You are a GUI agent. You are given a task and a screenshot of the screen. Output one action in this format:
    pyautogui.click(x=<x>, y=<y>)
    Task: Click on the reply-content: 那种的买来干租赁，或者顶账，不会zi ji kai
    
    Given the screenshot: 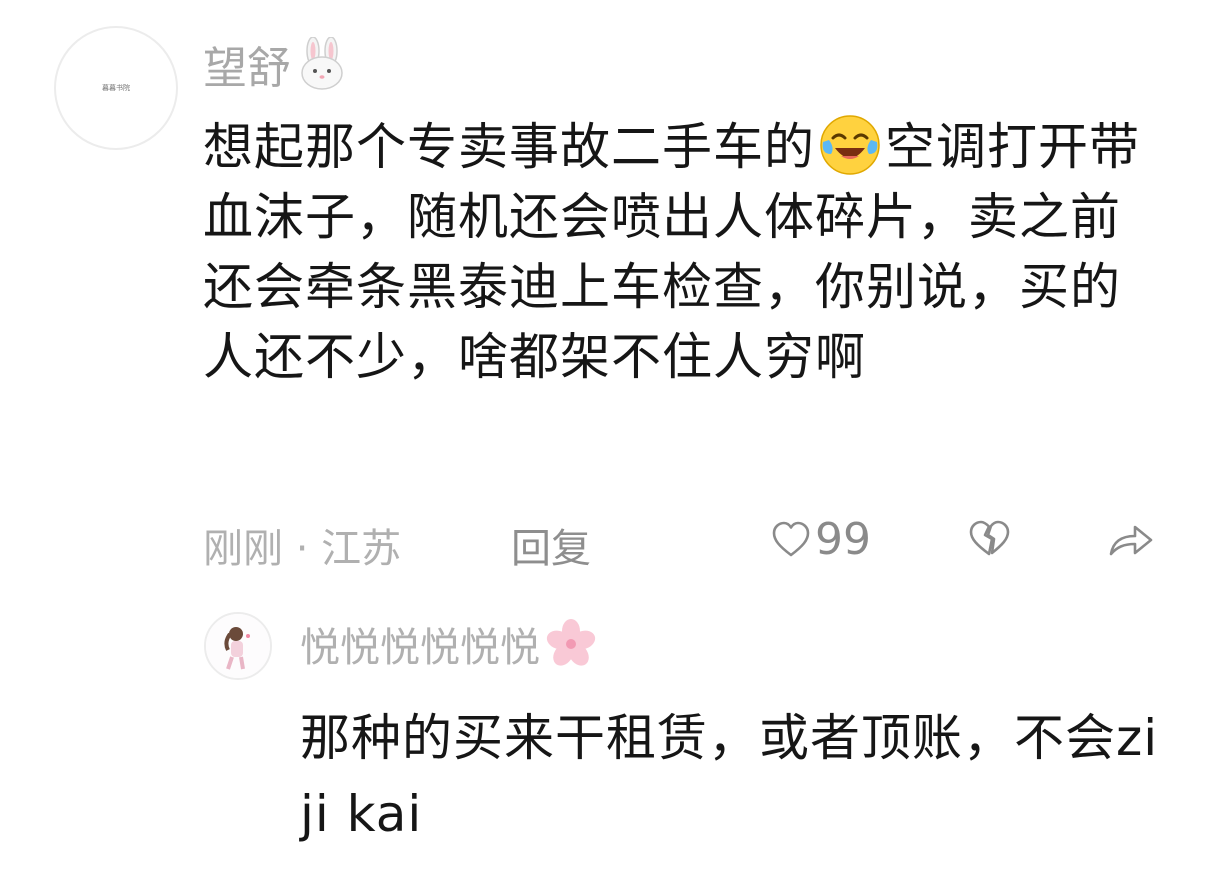 What is the action you would take?
    pyautogui.click(x=729, y=776)
    